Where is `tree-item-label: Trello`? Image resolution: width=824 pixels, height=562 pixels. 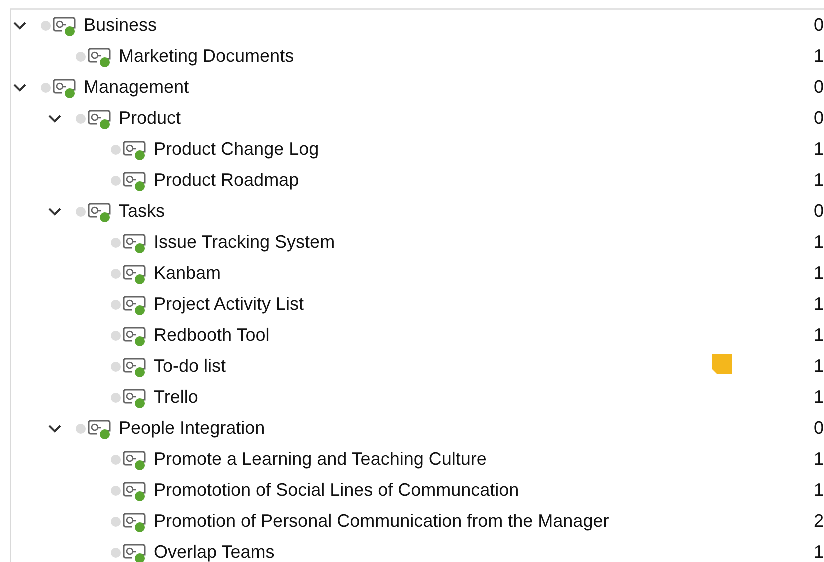 tree-item-label: Trello is located at coordinates (176, 397).